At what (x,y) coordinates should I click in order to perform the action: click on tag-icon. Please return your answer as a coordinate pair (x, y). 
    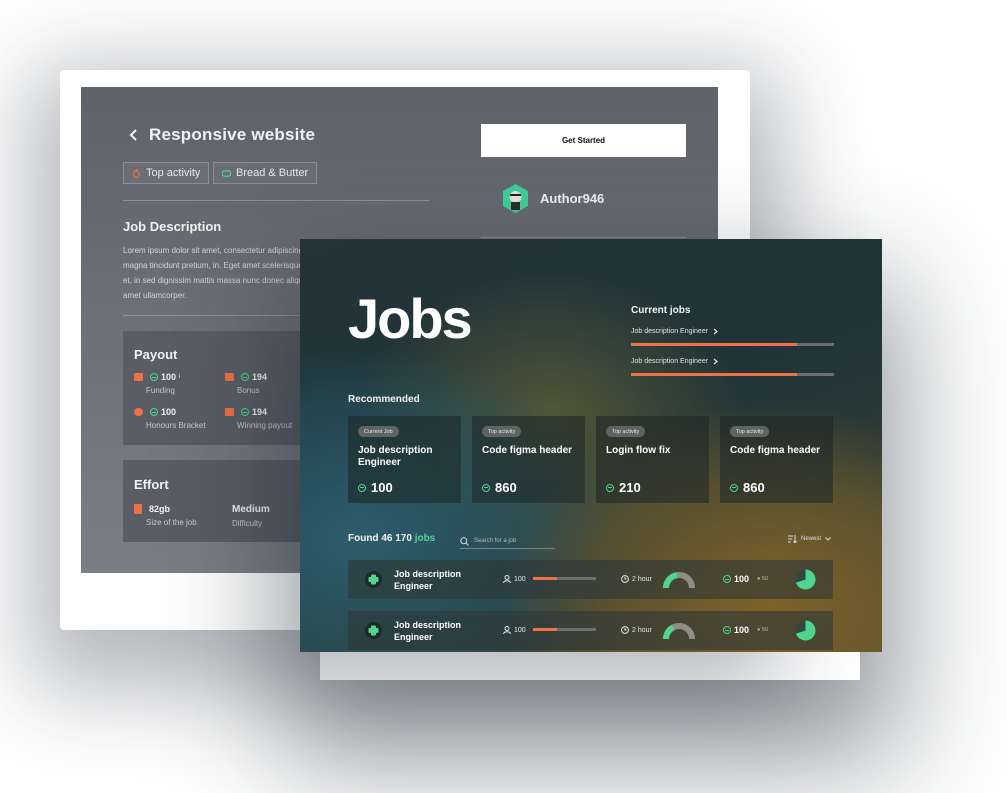
    Looking at the image, I should click on (226, 173).